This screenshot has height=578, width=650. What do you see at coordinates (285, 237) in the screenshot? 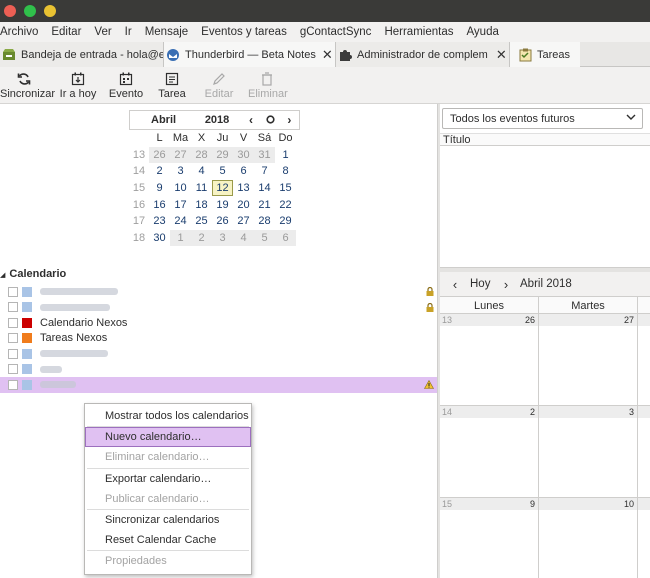
I see `minimonth-day: 6` at bounding box center [285, 237].